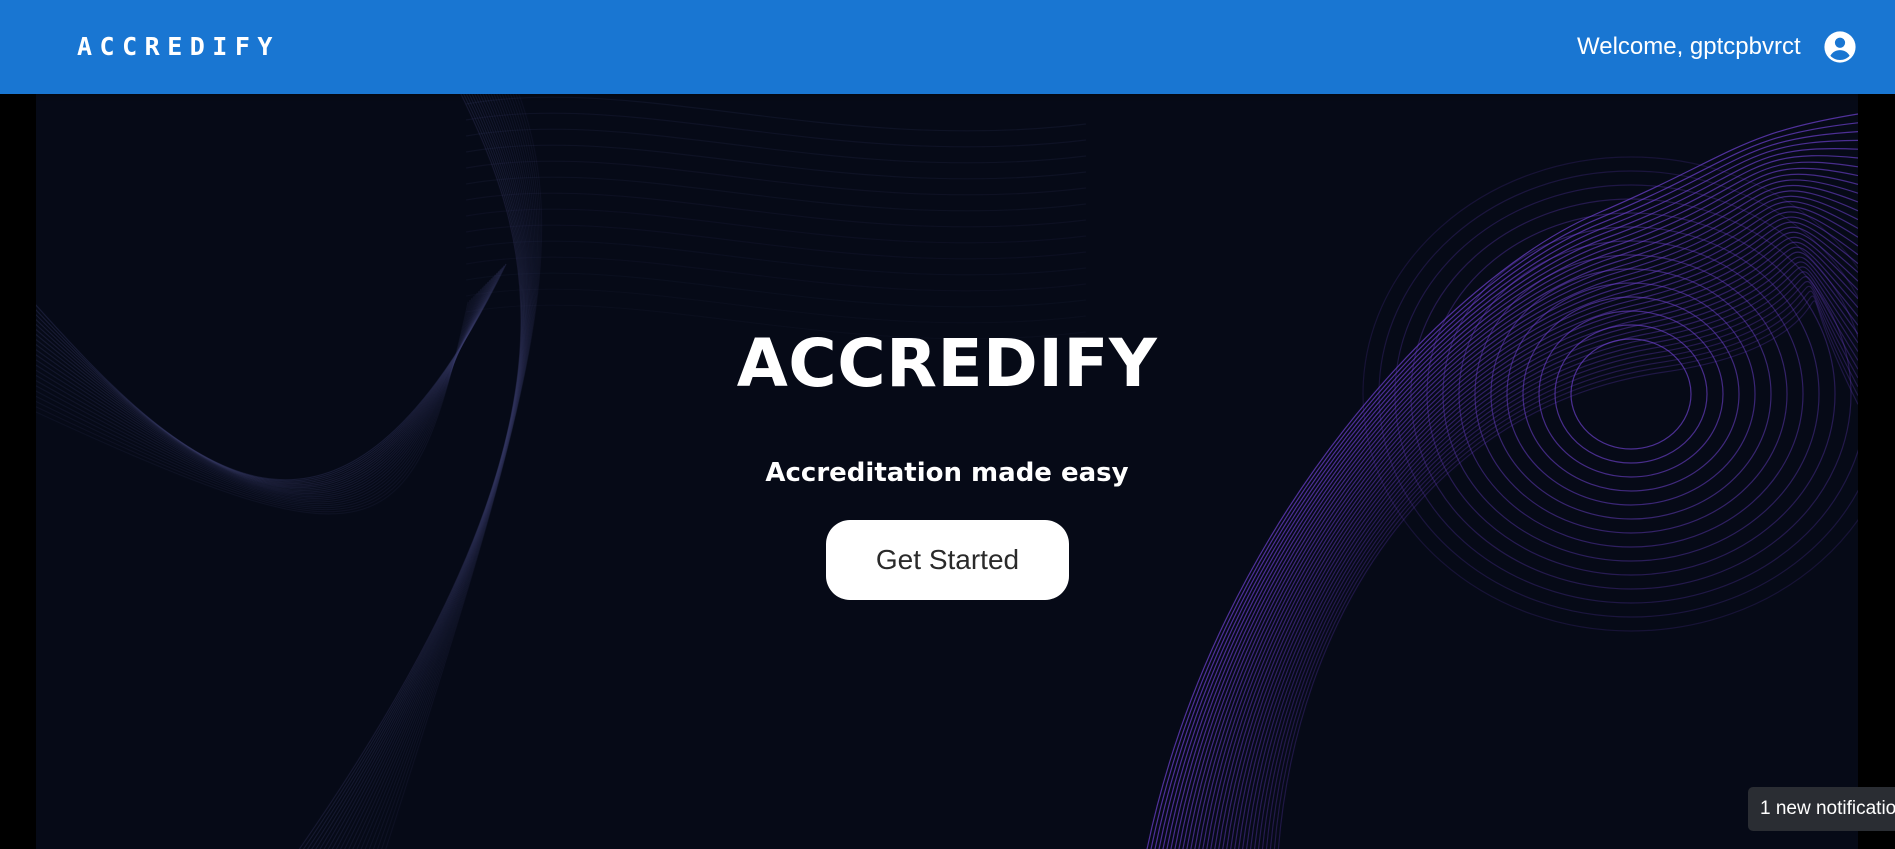  What do you see at coordinates (947, 47) in the screenshot?
I see `top-navbar: ACCREDIFY Welcome, gptcpbvrct` at bounding box center [947, 47].